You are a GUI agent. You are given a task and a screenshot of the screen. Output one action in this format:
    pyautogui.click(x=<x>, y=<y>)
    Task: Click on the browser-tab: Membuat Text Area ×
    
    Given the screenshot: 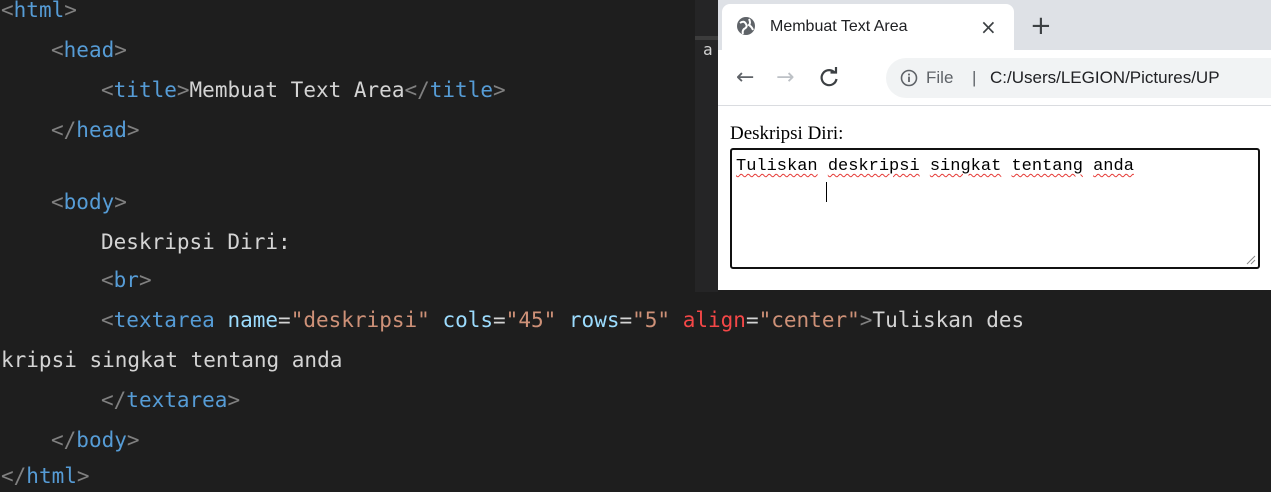 What is the action you would take?
    pyautogui.click(x=868, y=27)
    